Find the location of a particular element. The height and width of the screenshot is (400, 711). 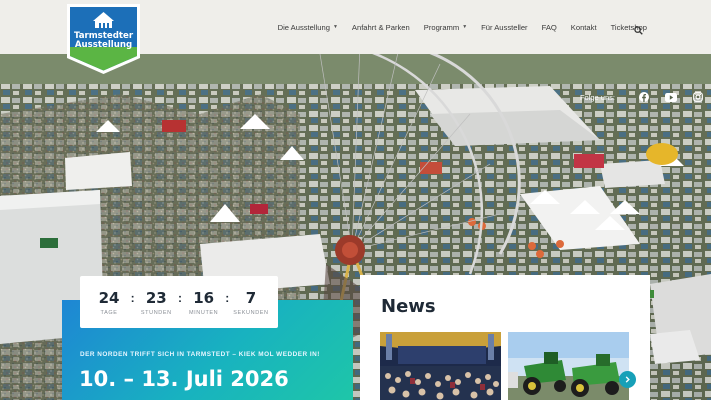

nav-item-kontakt: Kontakt is located at coordinates (584, 27).